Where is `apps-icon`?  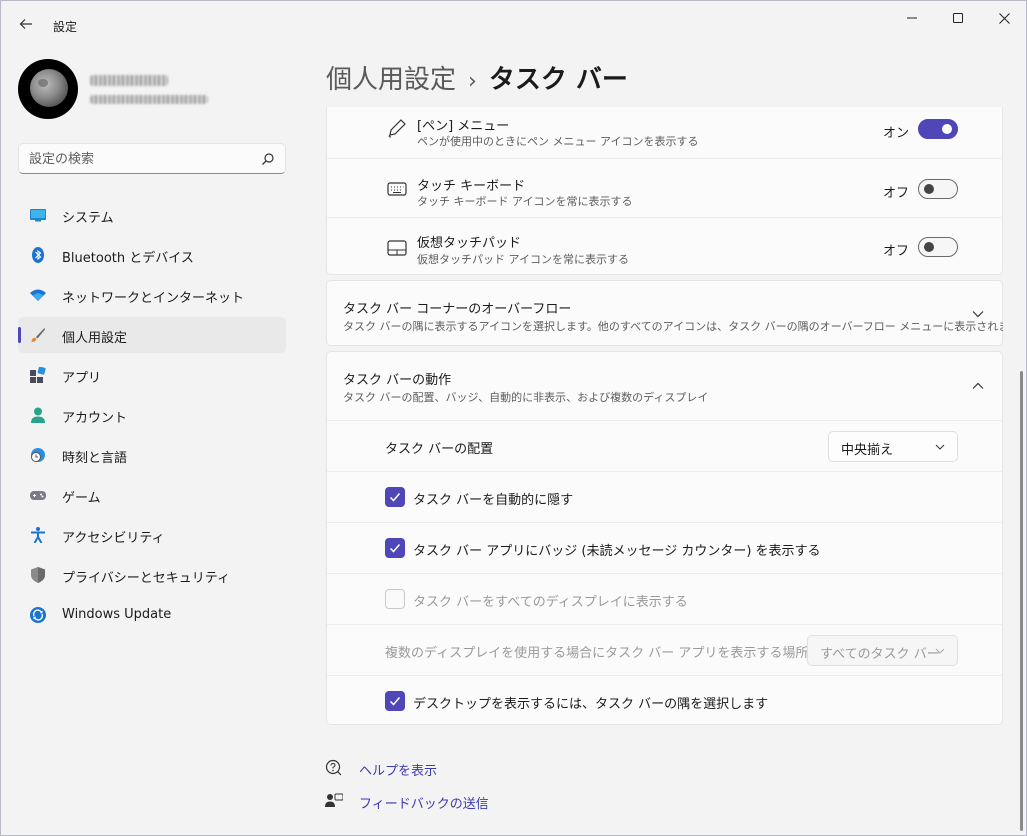 apps-icon is located at coordinates (38, 375).